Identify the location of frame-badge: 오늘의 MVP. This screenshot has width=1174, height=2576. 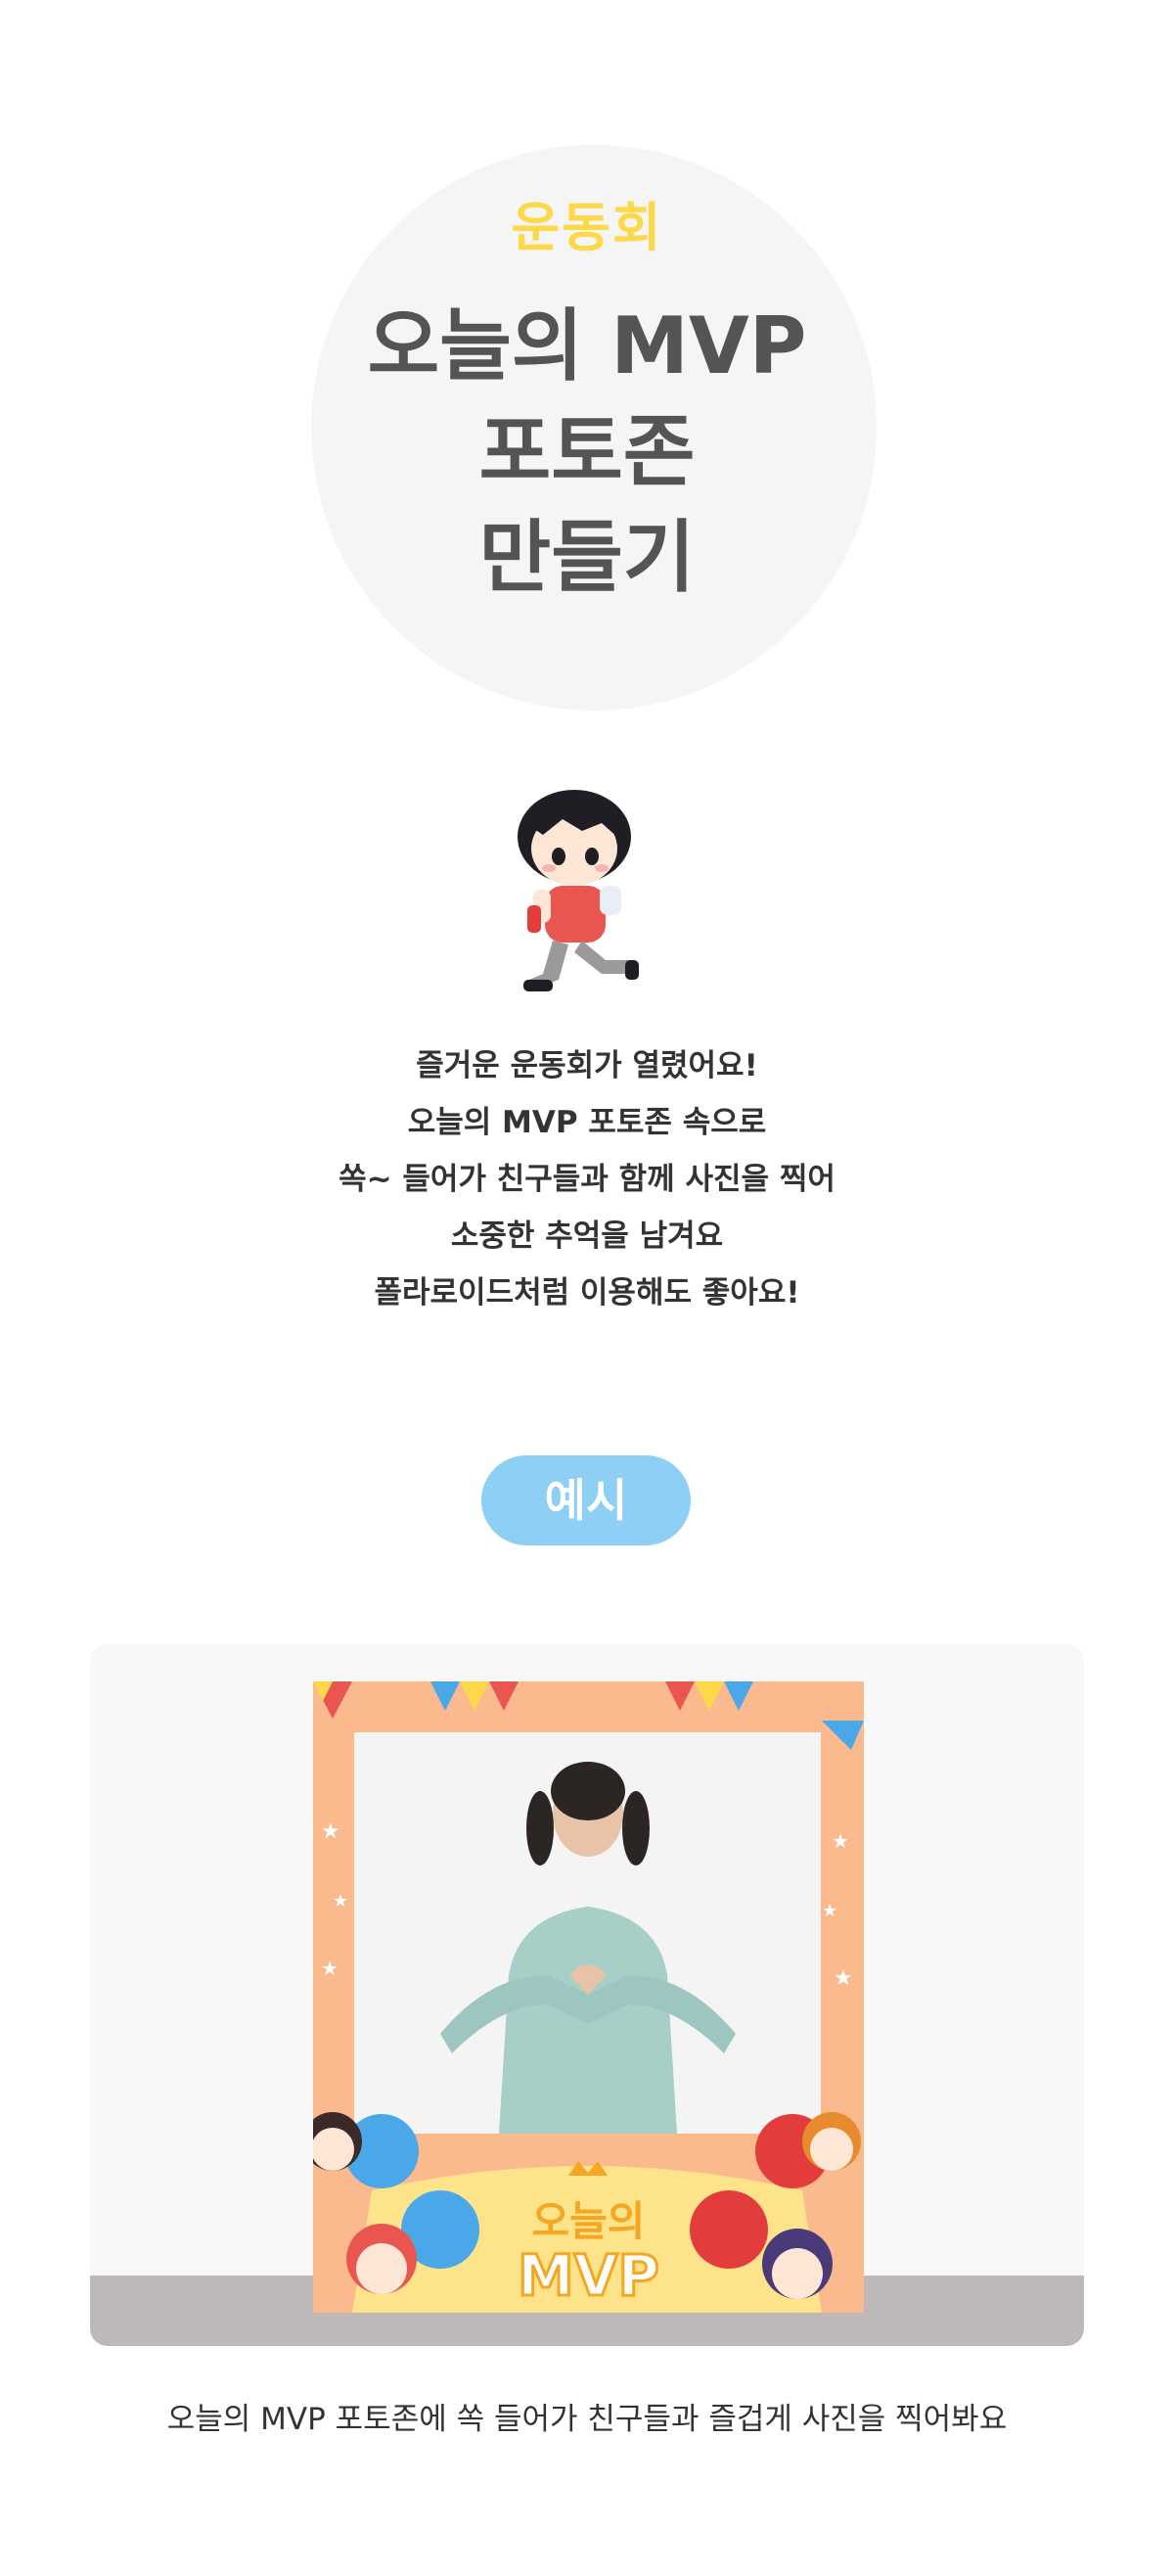
(588, 2253).